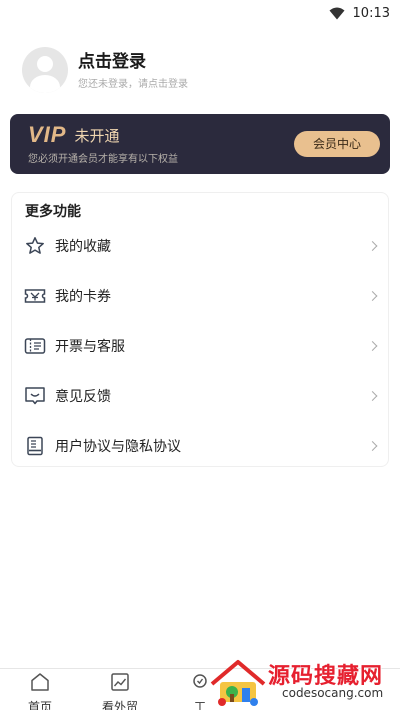 The image size is (400, 710). I want to click on document-icon, so click(35, 446).